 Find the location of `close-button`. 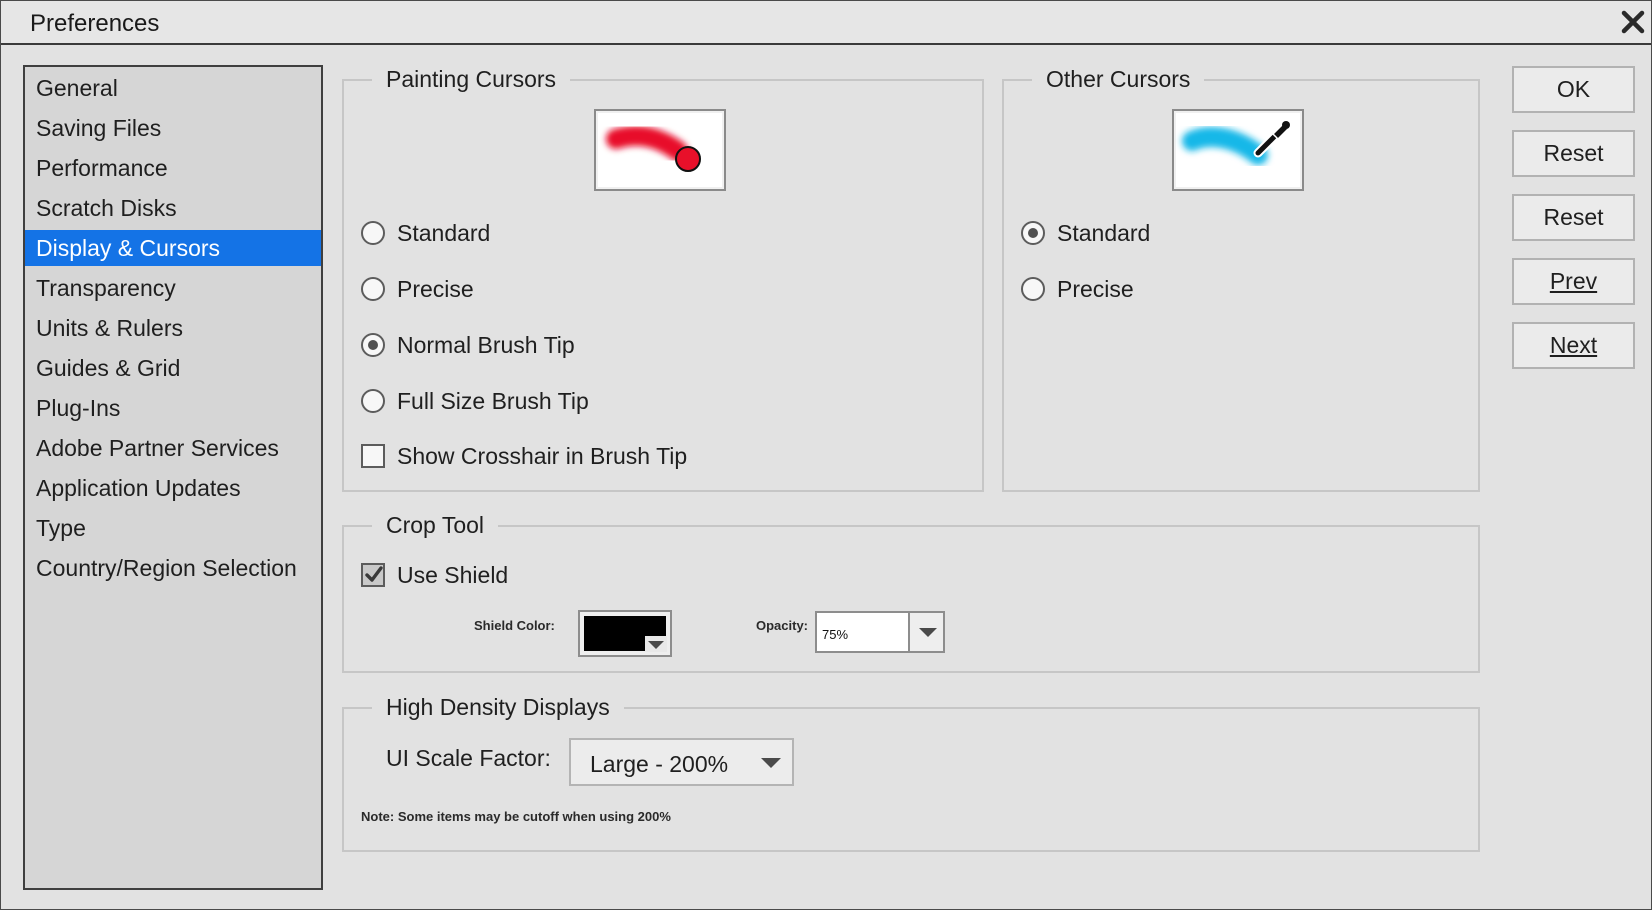

close-button is located at coordinates (1633, 22).